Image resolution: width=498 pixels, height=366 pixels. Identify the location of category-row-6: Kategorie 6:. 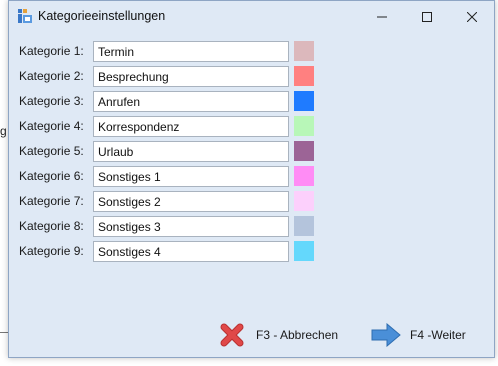
(169, 176).